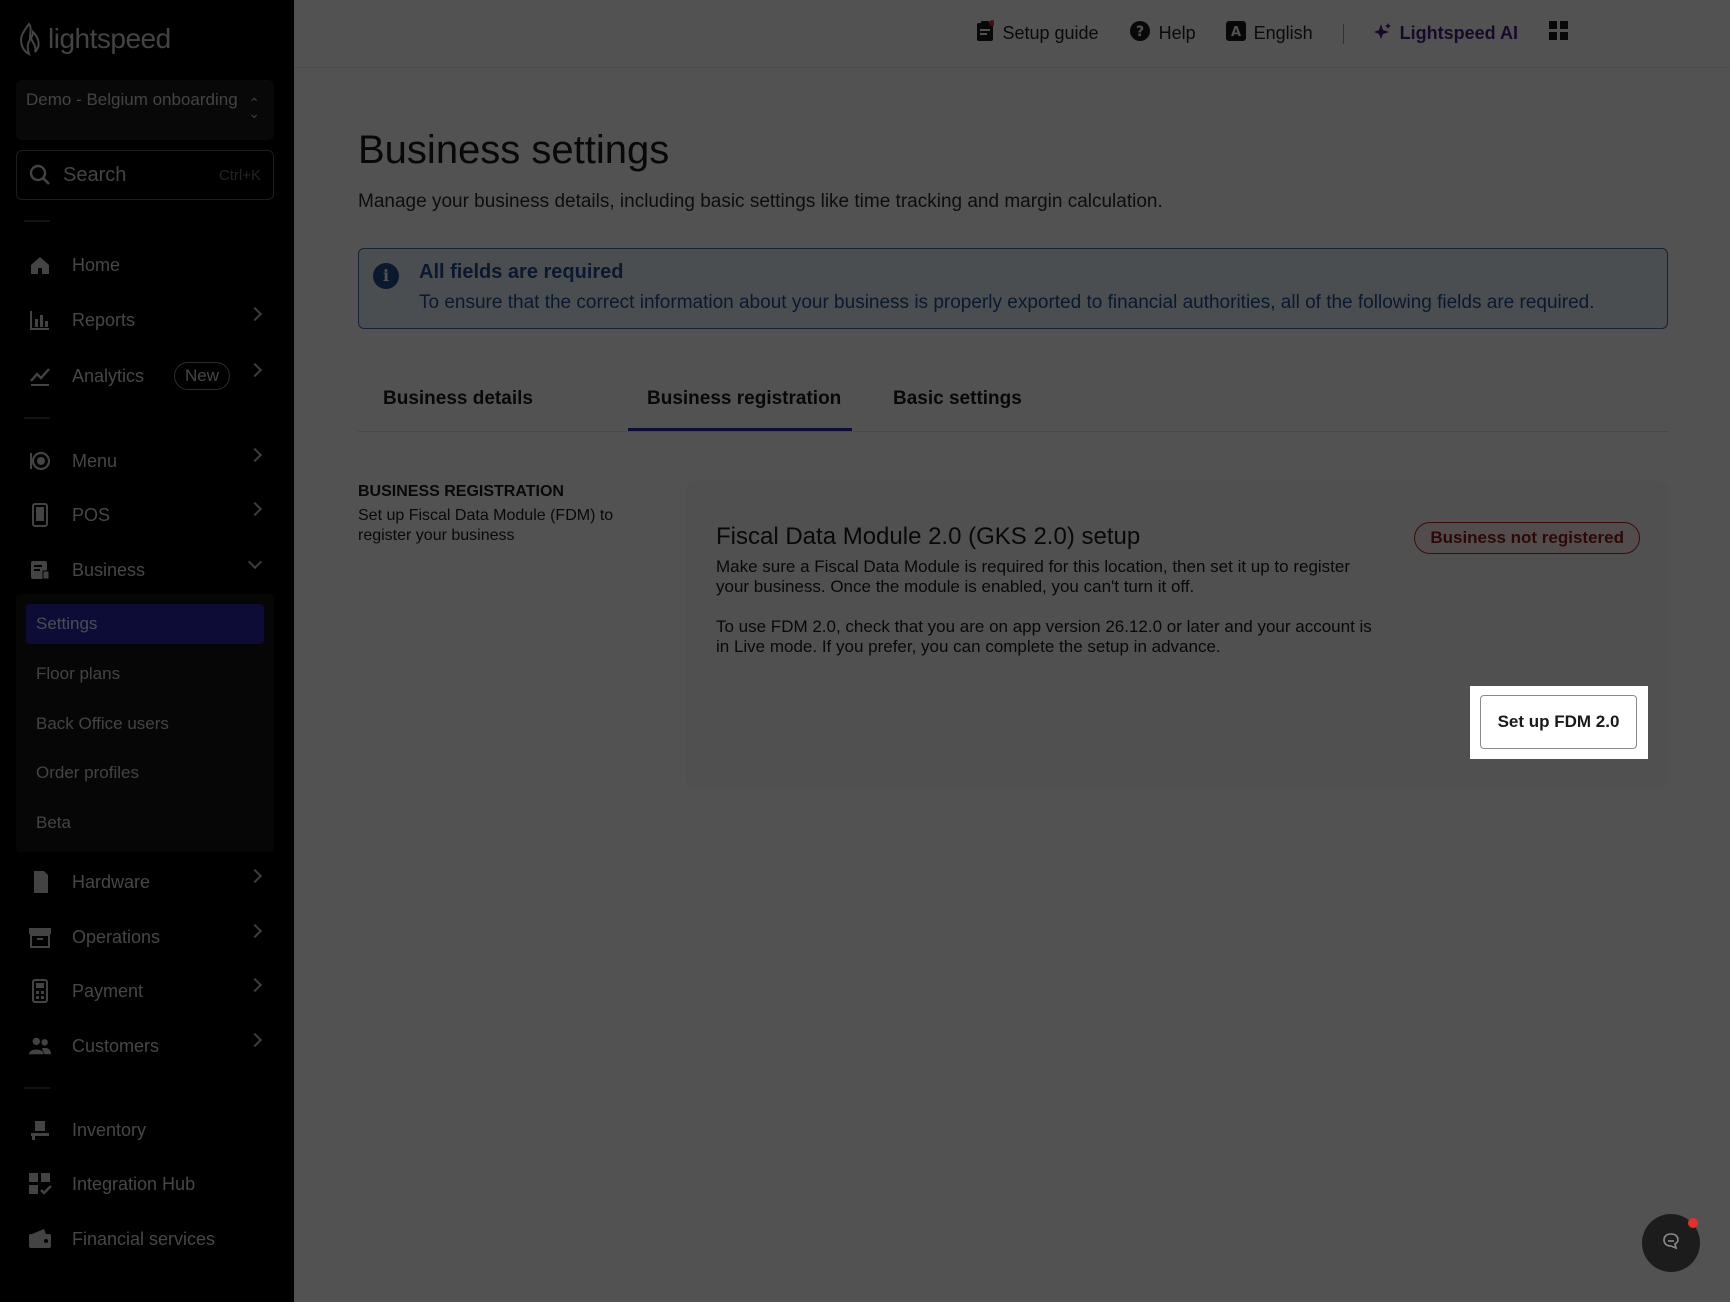 This screenshot has height=1302, width=1730. What do you see at coordinates (514, 150) in the screenshot?
I see `page-title: Business settings` at bounding box center [514, 150].